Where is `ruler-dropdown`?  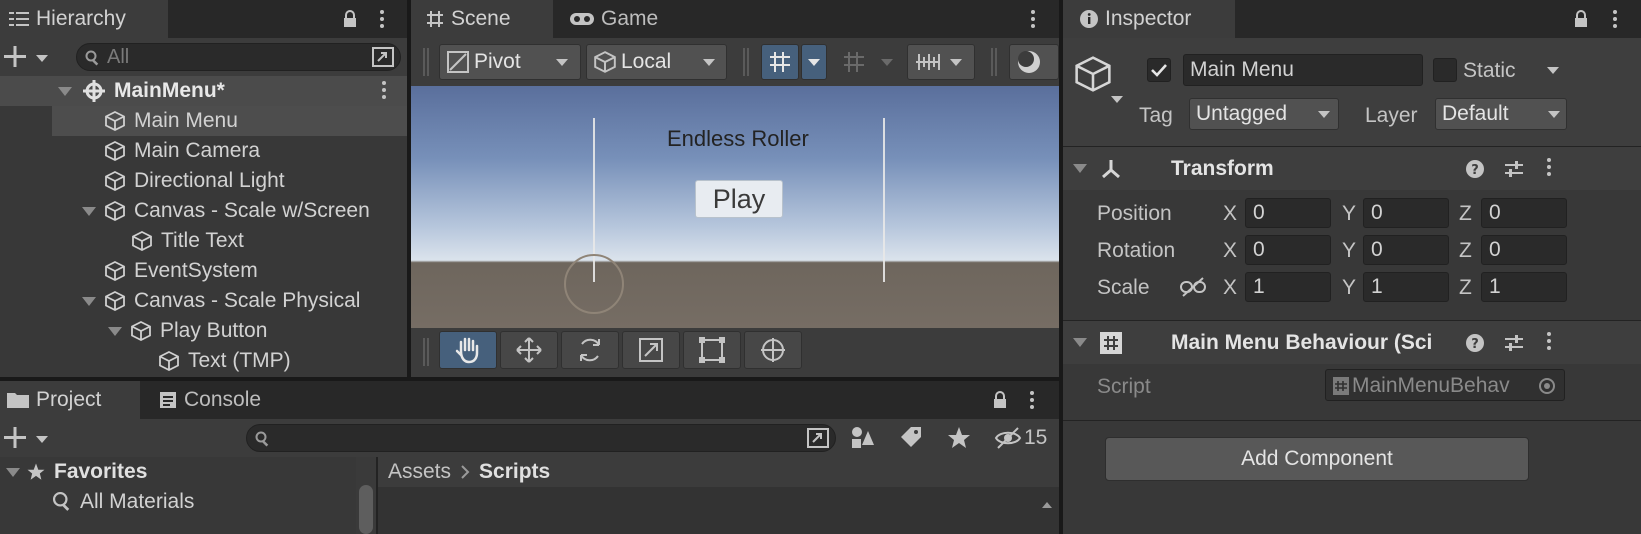
ruler-dropdown is located at coordinates (941, 62).